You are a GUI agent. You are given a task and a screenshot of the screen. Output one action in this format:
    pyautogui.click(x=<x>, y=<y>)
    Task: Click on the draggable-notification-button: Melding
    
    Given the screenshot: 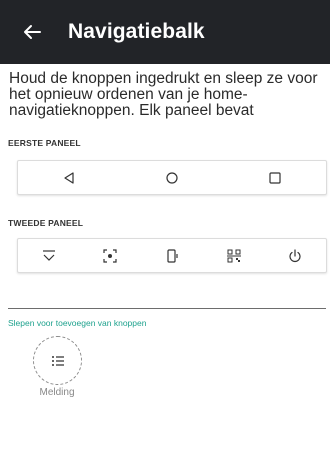 What is the action you would take?
    pyautogui.click(x=58, y=367)
    